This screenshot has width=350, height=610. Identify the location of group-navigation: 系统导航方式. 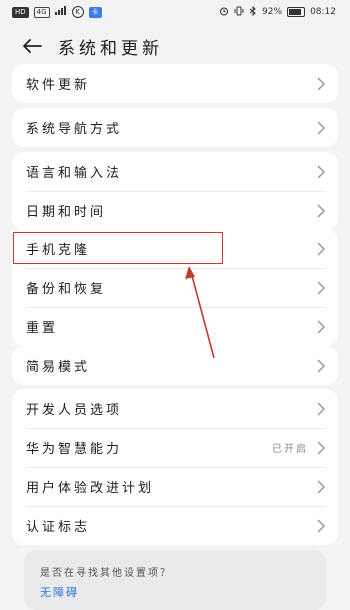
(175, 127).